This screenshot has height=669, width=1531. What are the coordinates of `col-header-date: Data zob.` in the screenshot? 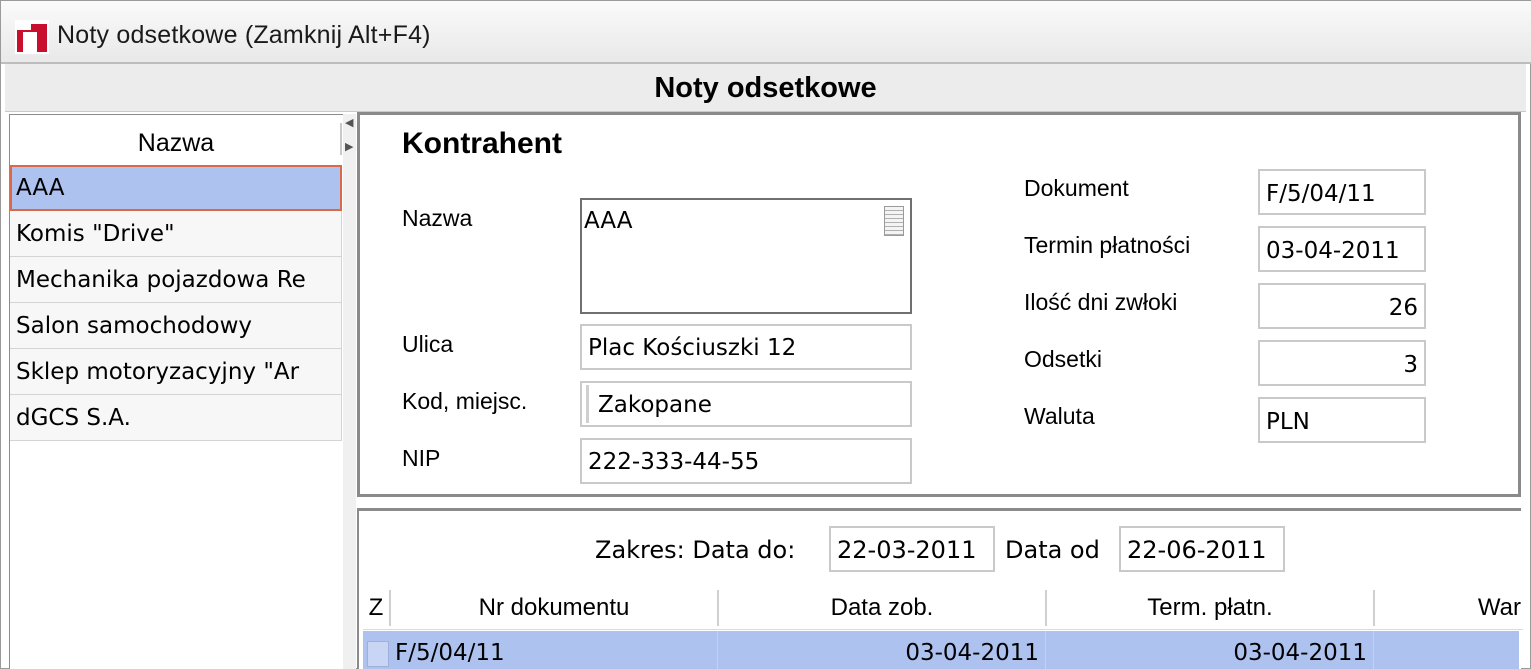 It's located at (882, 608).